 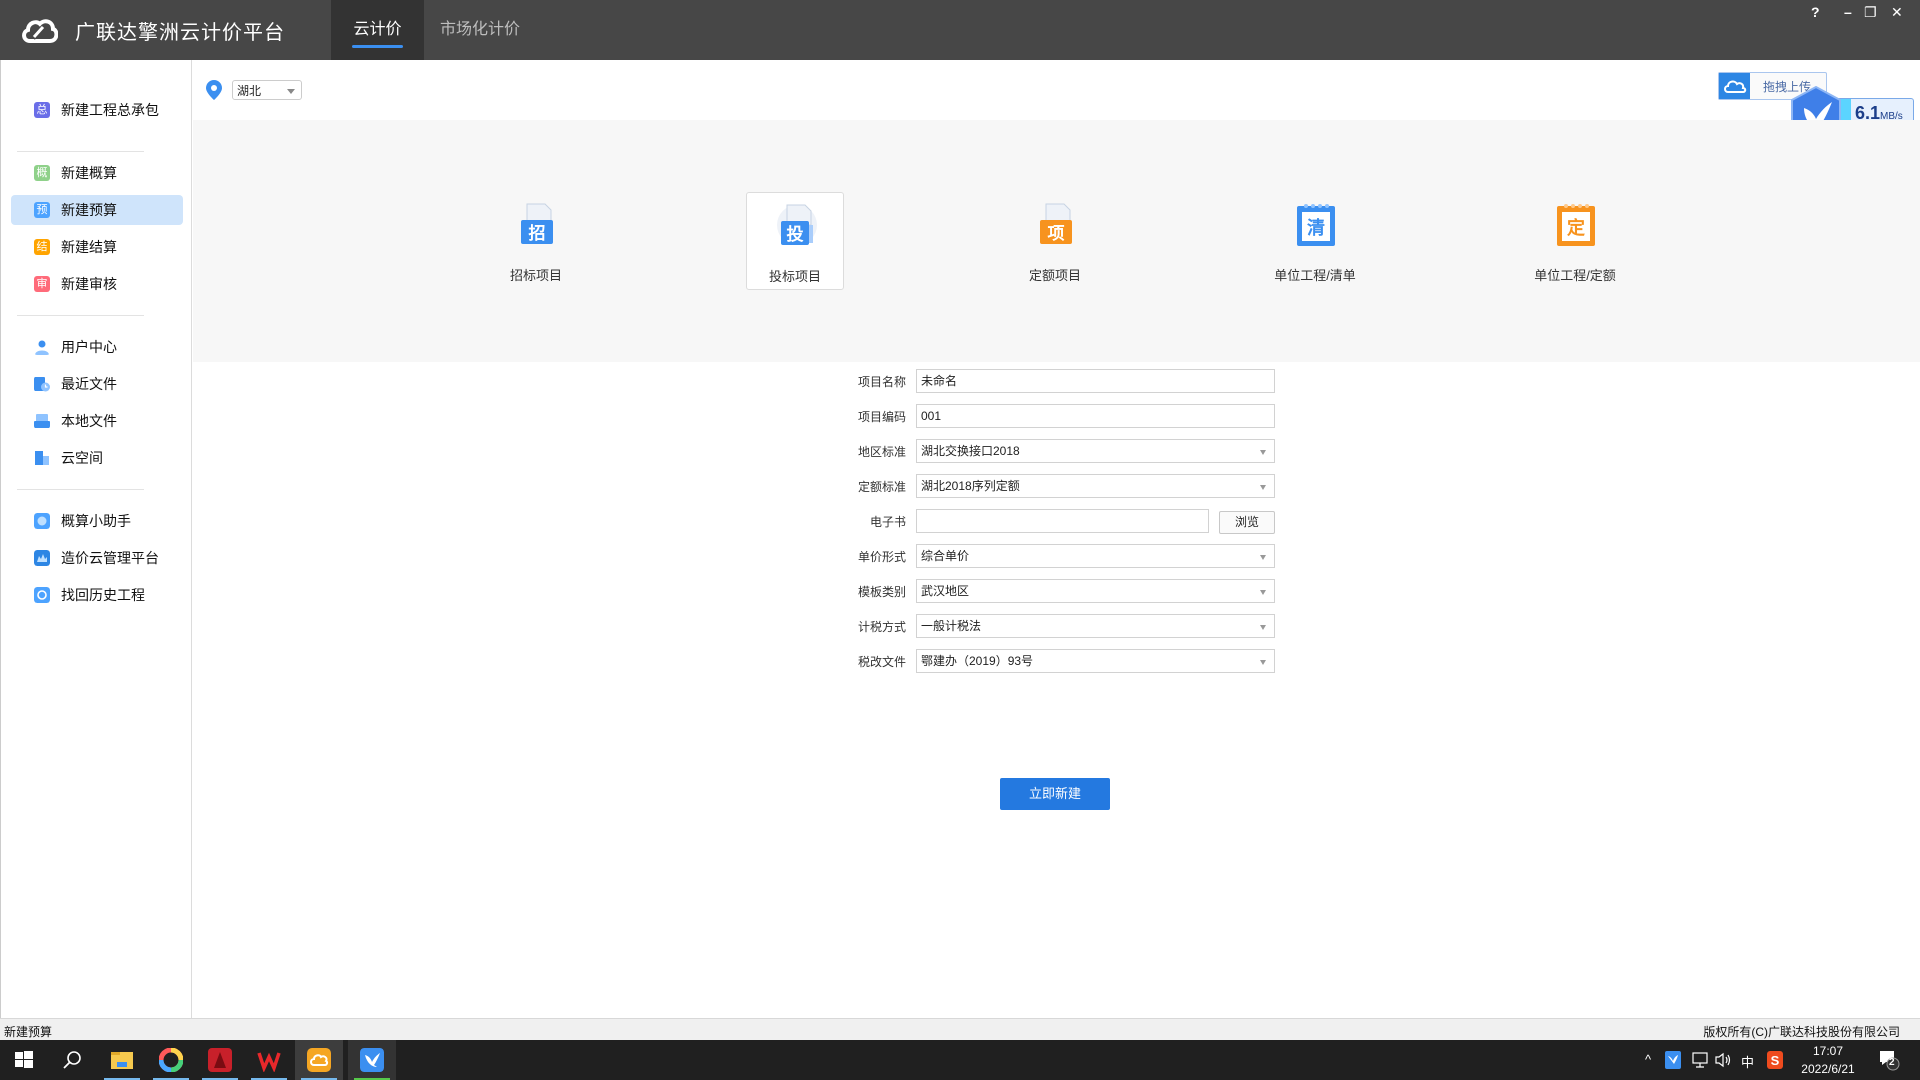 I want to click on sidebar-item-cloud-space: 云空间, so click(x=97, y=458).